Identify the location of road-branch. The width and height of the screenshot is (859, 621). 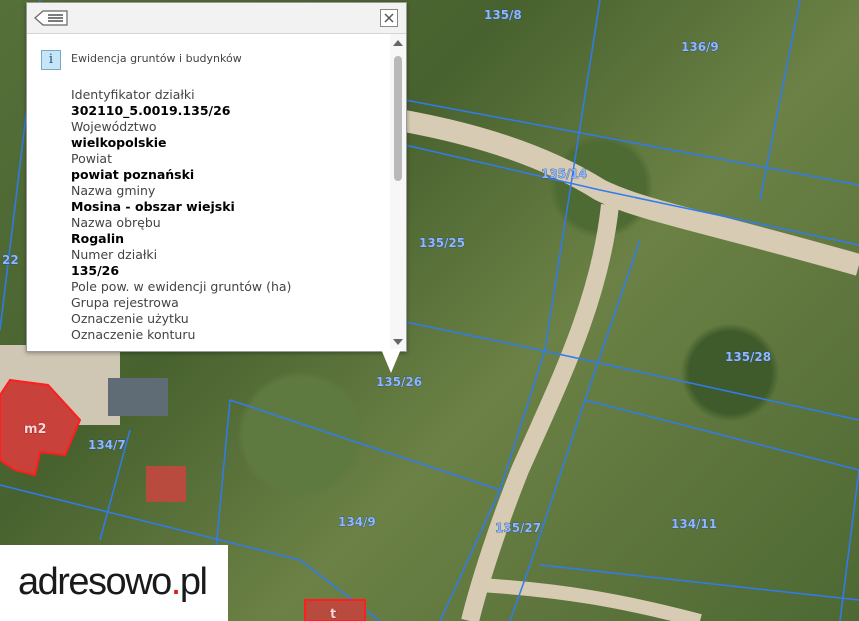
(540, 412).